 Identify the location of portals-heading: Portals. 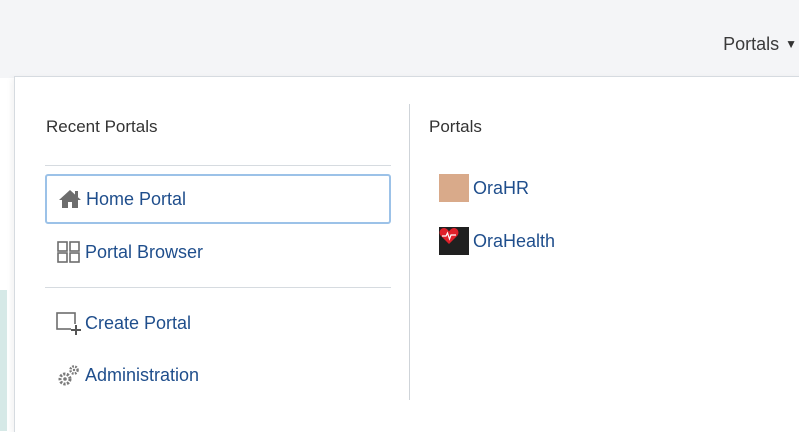
(455, 126).